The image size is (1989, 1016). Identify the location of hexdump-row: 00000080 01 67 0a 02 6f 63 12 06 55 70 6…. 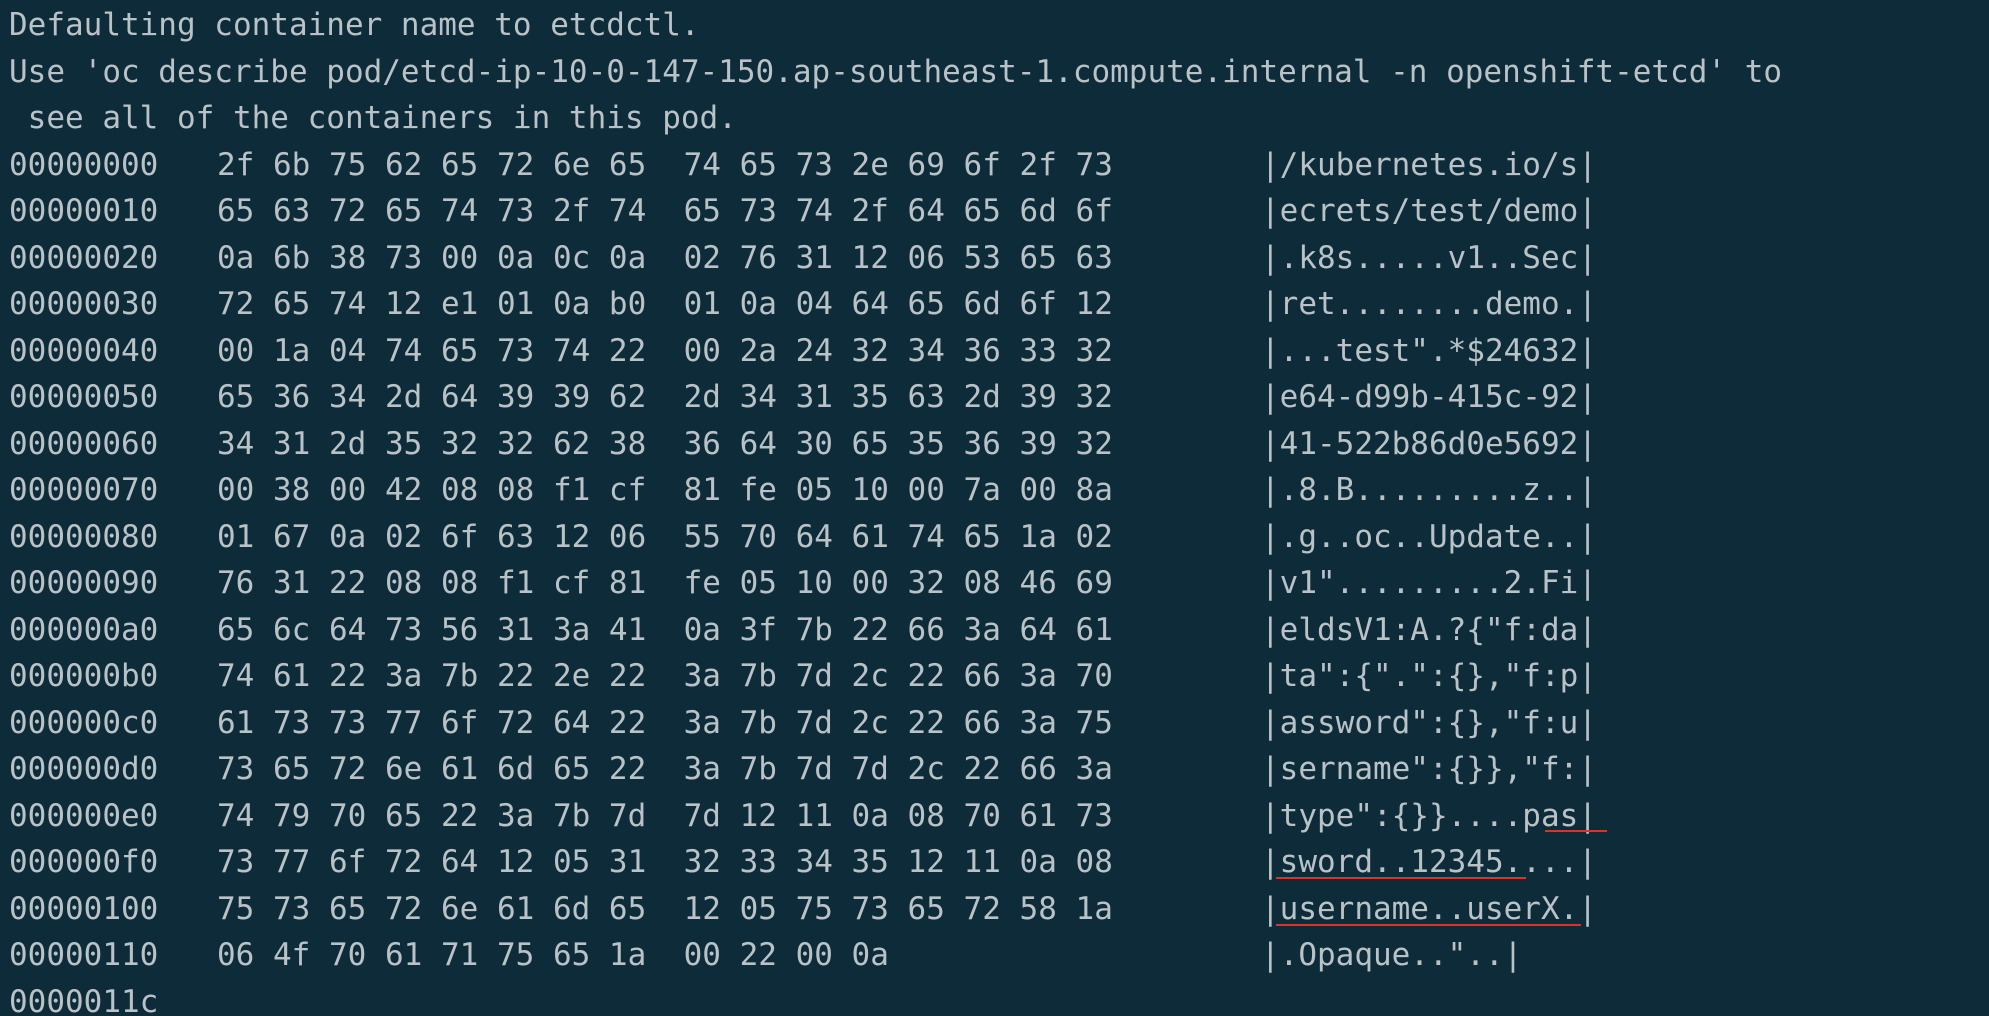
(999, 537).